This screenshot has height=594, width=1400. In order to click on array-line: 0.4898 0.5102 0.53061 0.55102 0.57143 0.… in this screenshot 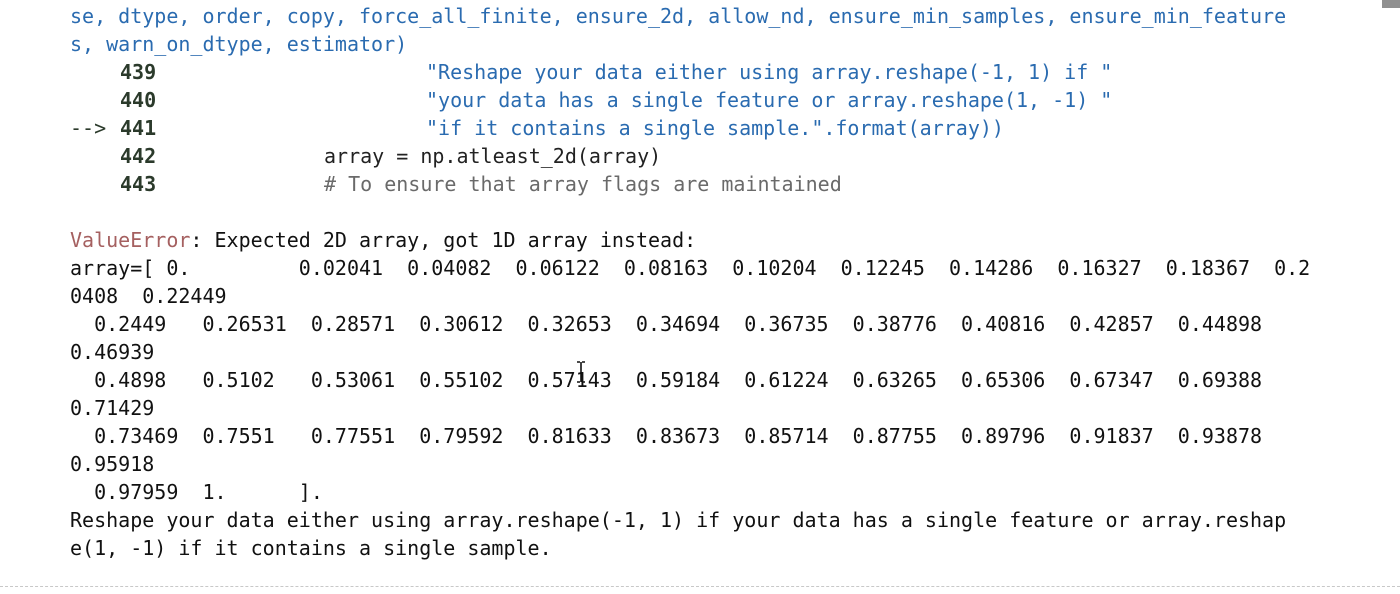, I will do `click(666, 380)`.